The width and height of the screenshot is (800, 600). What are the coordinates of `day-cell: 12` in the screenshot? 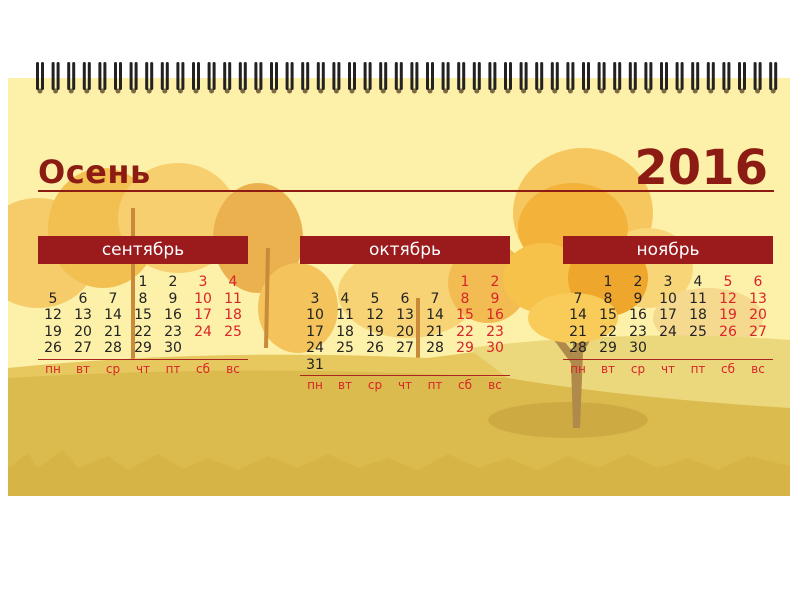 It's located at (53, 315).